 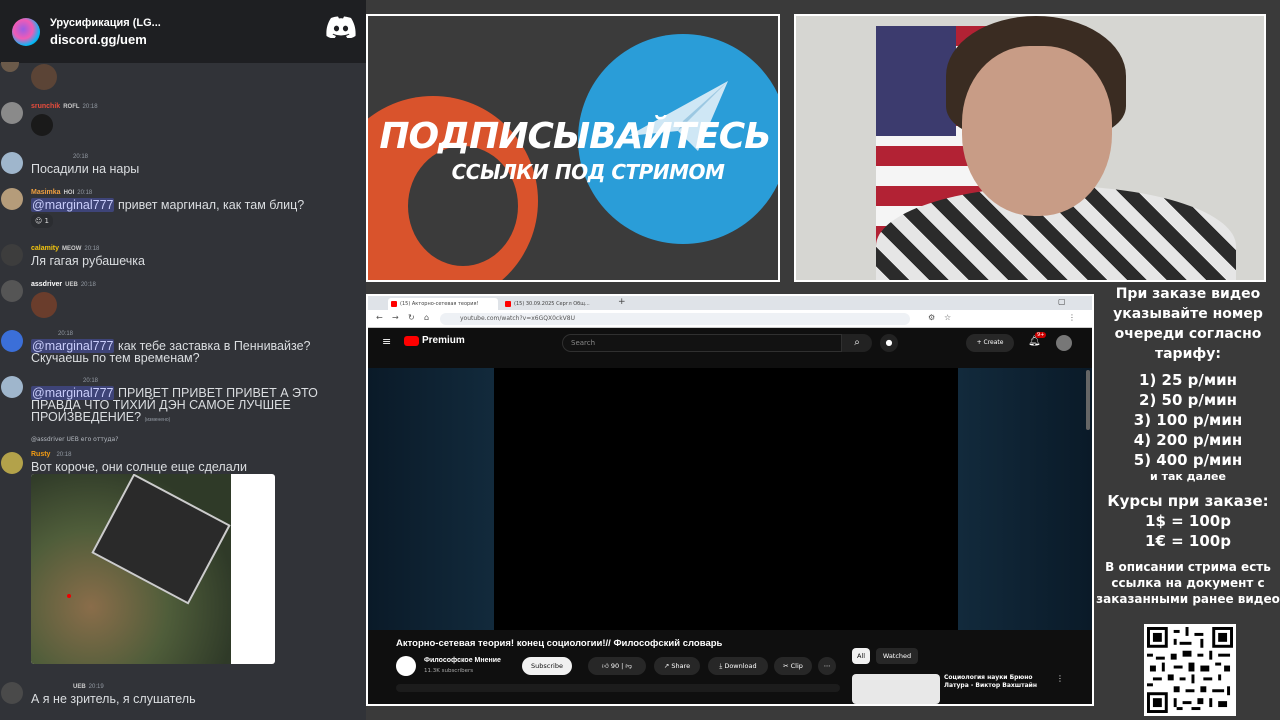 I want to click on username: assdriver, so click(x=46, y=284).